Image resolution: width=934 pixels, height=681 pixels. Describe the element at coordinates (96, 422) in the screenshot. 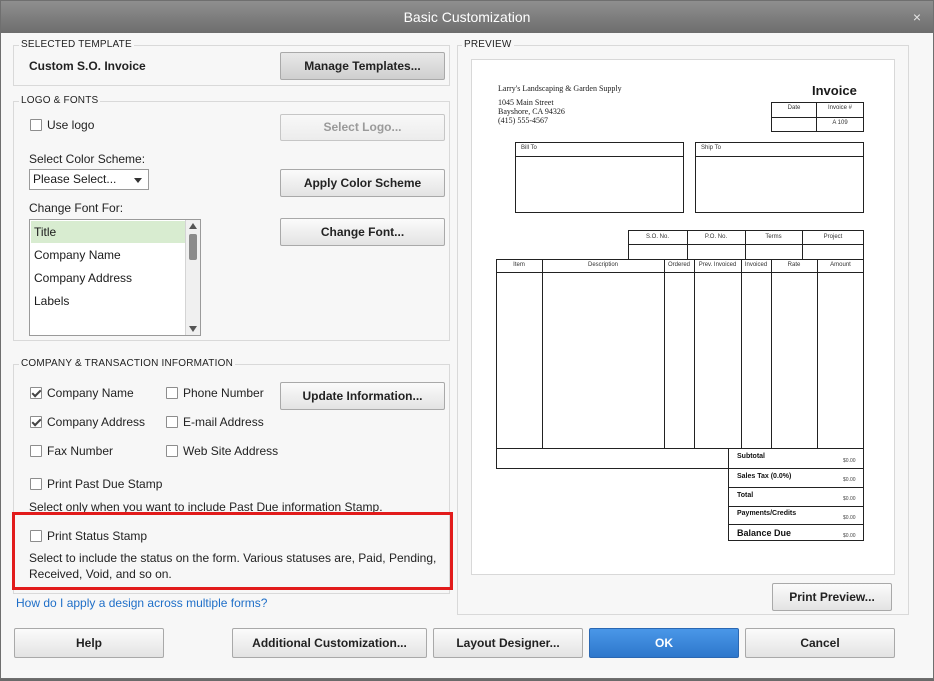

I see `company-address-label: Company Address` at that location.